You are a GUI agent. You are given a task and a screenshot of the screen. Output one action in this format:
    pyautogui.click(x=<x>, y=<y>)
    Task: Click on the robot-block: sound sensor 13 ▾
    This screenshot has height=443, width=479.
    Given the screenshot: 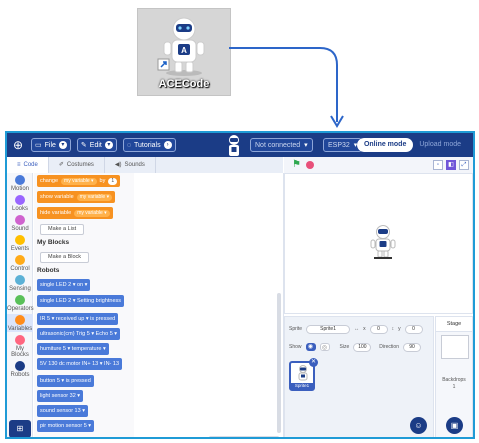 What is the action you would take?
    pyautogui.click(x=62, y=411)
    